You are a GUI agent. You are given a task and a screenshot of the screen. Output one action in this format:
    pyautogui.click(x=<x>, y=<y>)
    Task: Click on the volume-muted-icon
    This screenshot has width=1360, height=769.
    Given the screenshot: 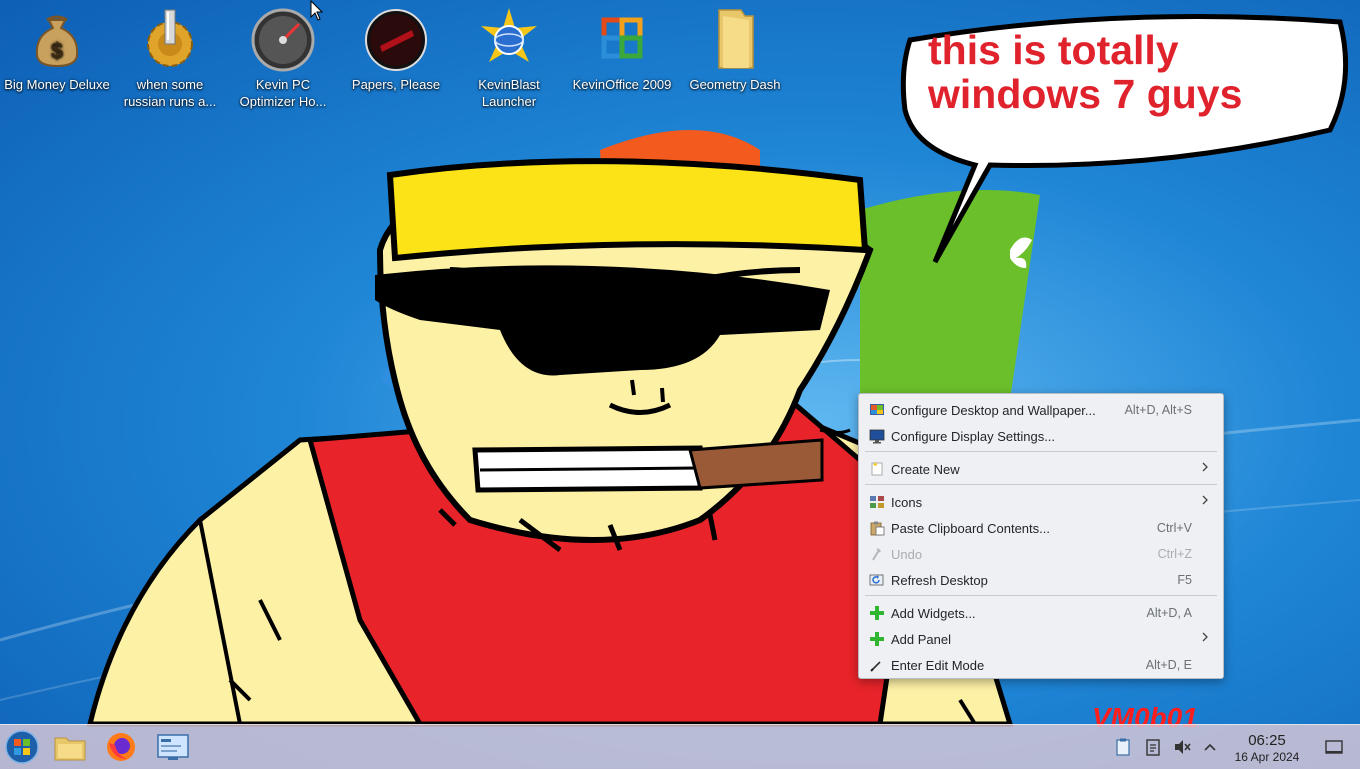 What is the action you would take?
    pyautogui.click(x=1182, y=747)
    